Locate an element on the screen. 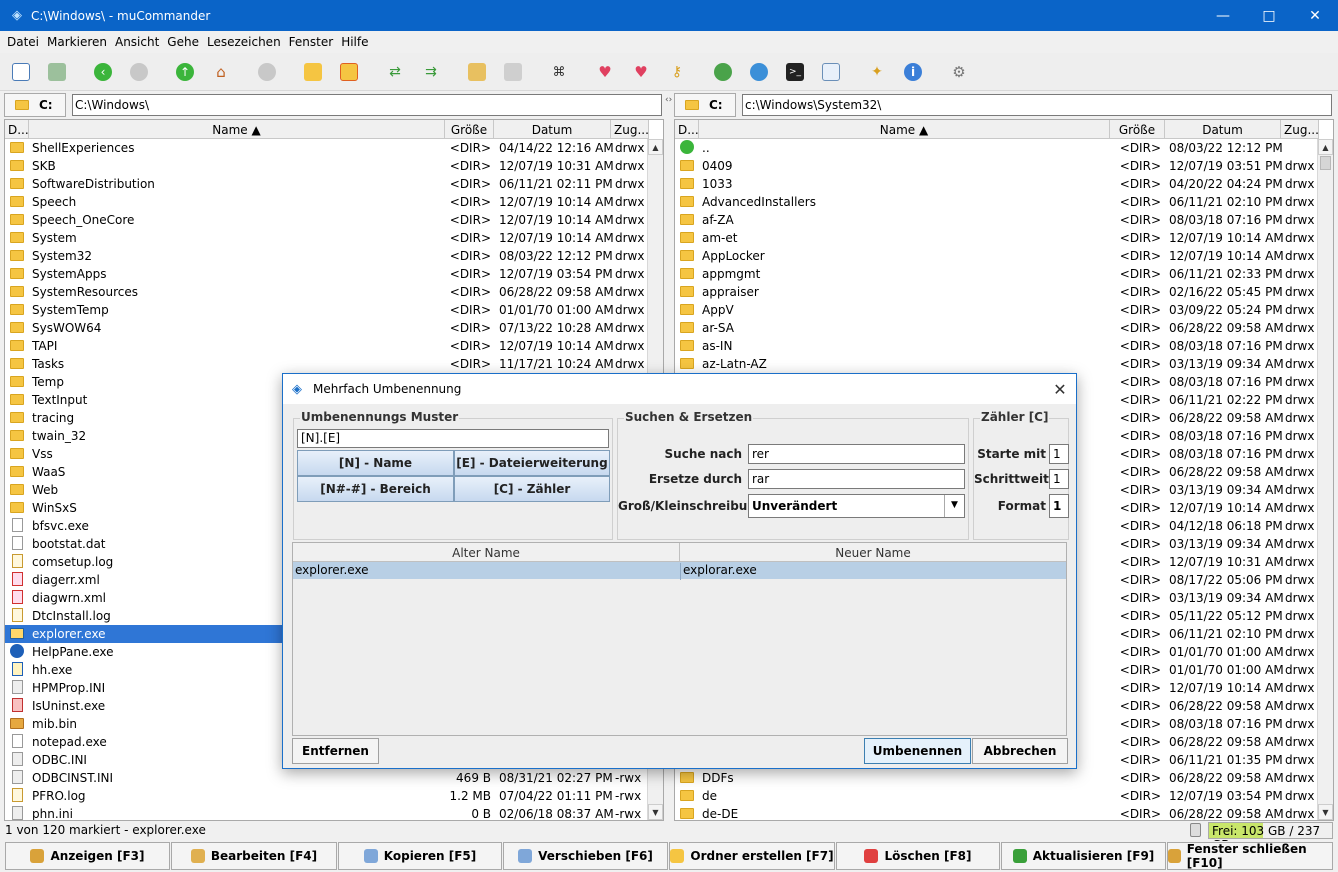  back-icon: ‹ is located at coordinates (103, 72).